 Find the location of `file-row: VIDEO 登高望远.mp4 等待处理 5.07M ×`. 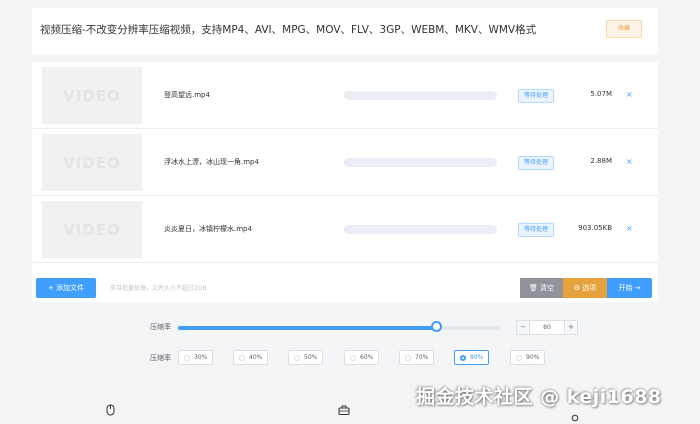

file-row: VIDEO 登高望远.mp4 等待处理 5.07M × is located at coordinates (345, 95).